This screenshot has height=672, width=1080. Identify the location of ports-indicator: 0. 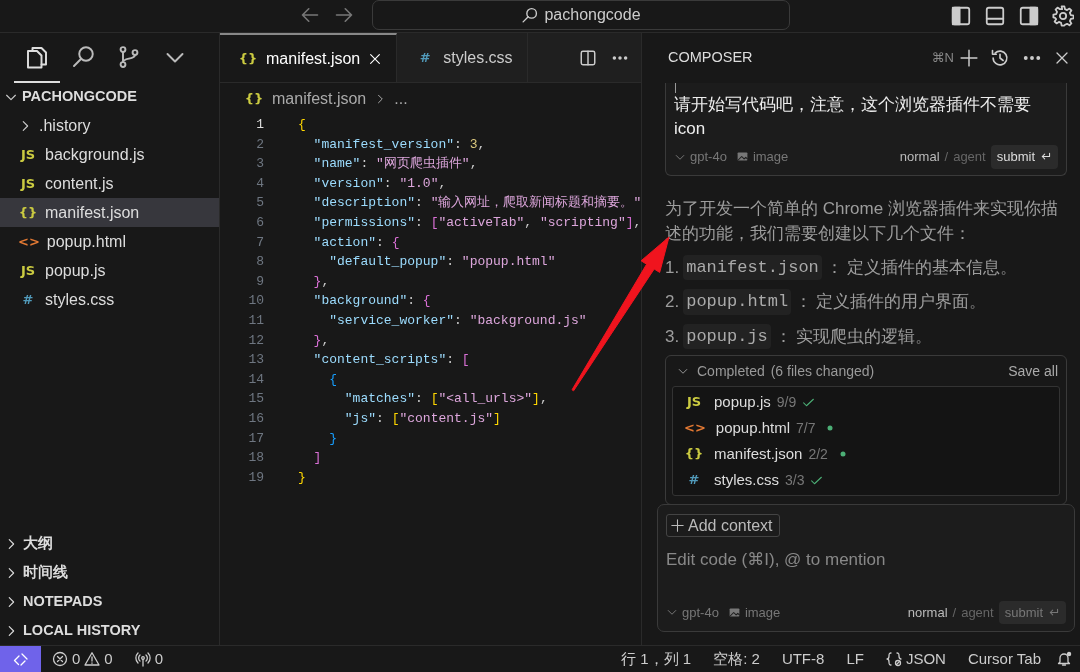
(149, 659).